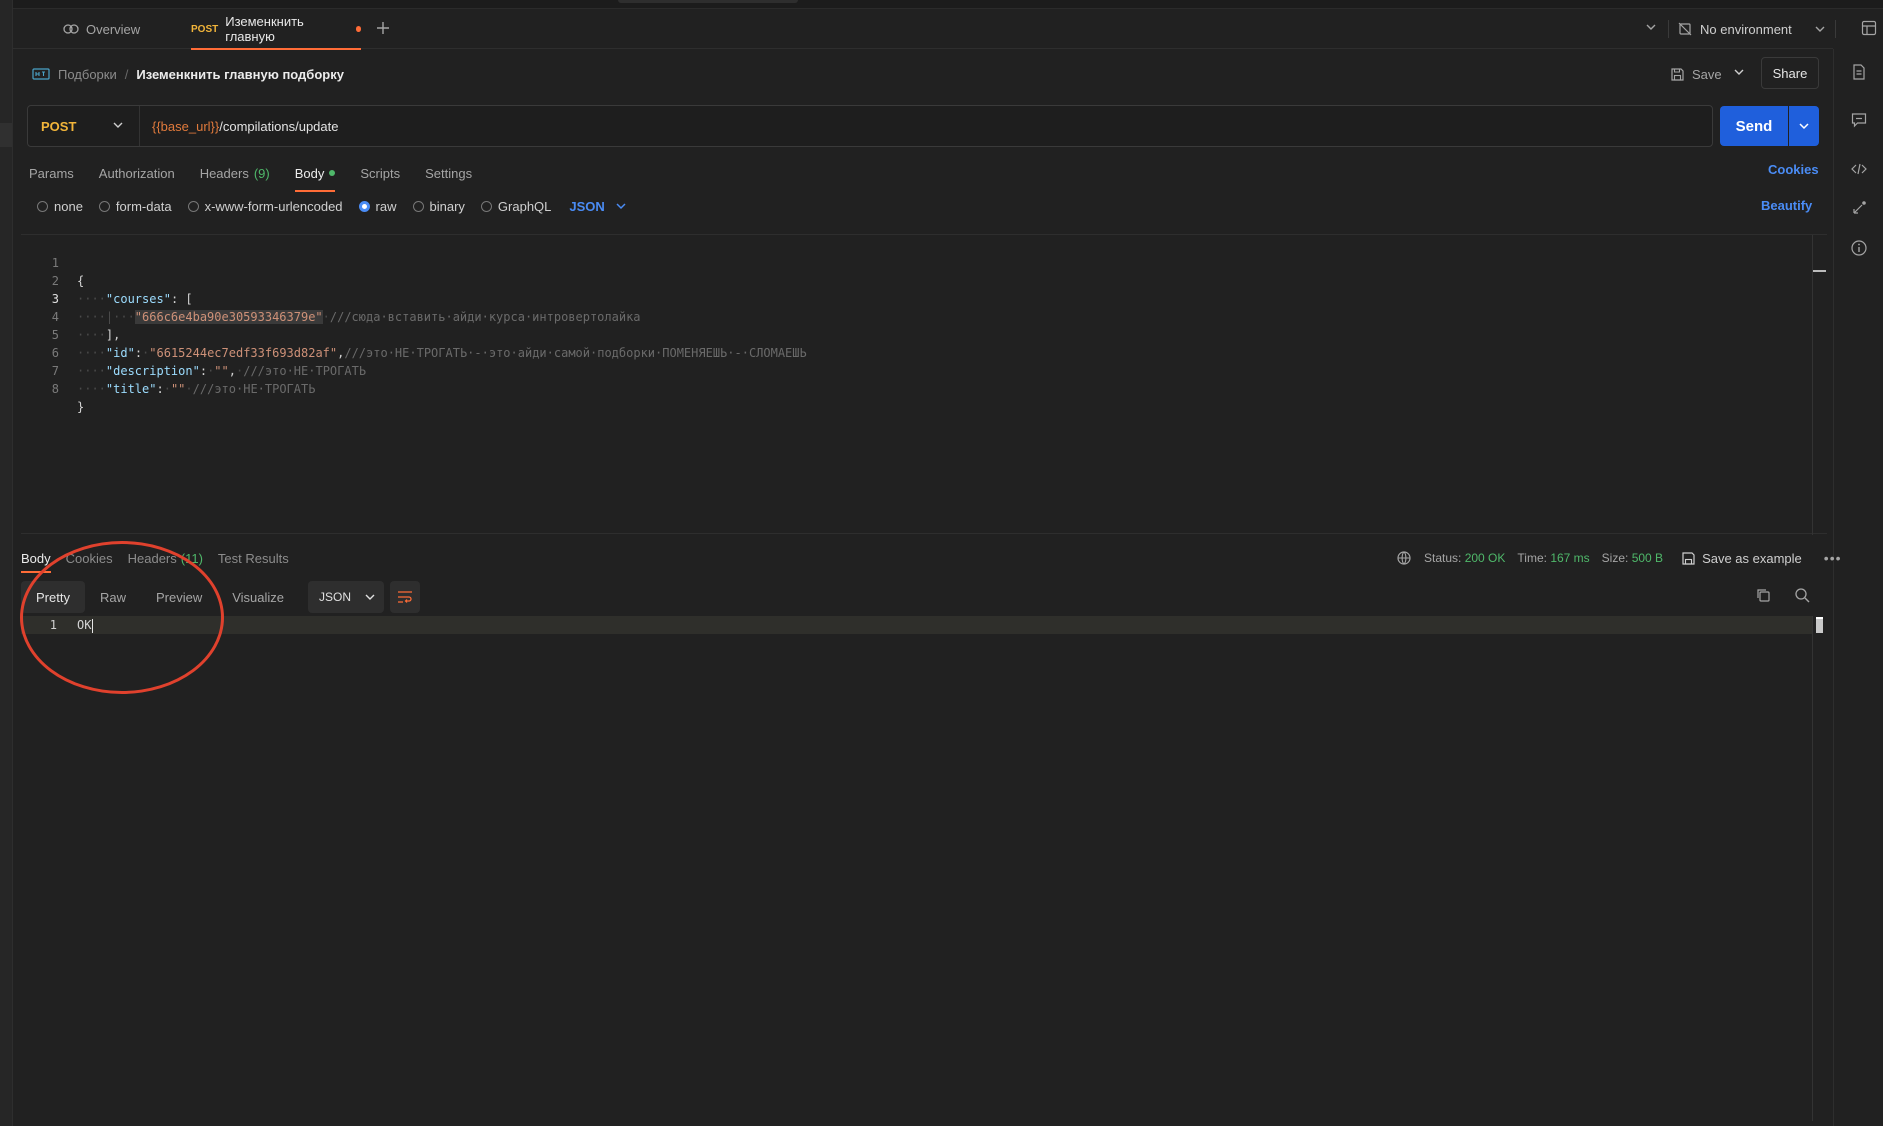  Describe the element at coordinates (6, 135) in the screenshot. I see `sidebar-resize-handle` at that location.